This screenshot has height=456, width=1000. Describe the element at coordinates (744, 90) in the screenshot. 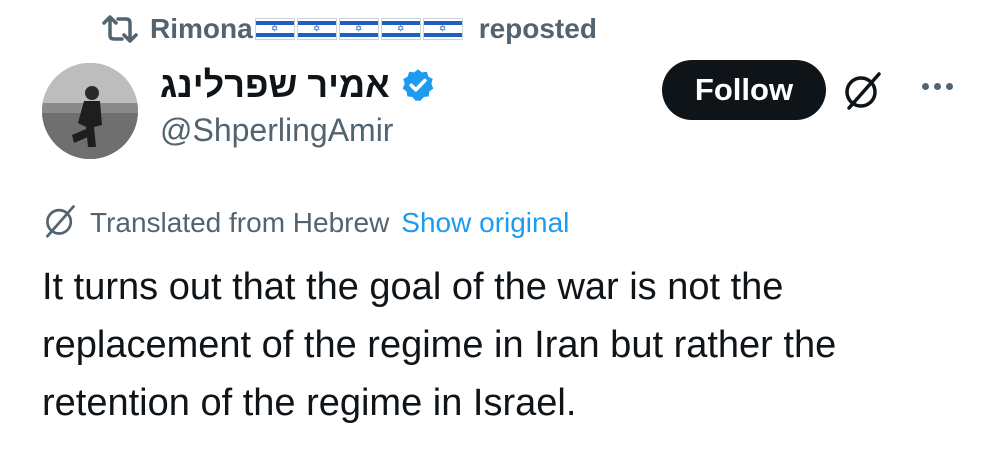

I see `follow-button: Follow` at that location.